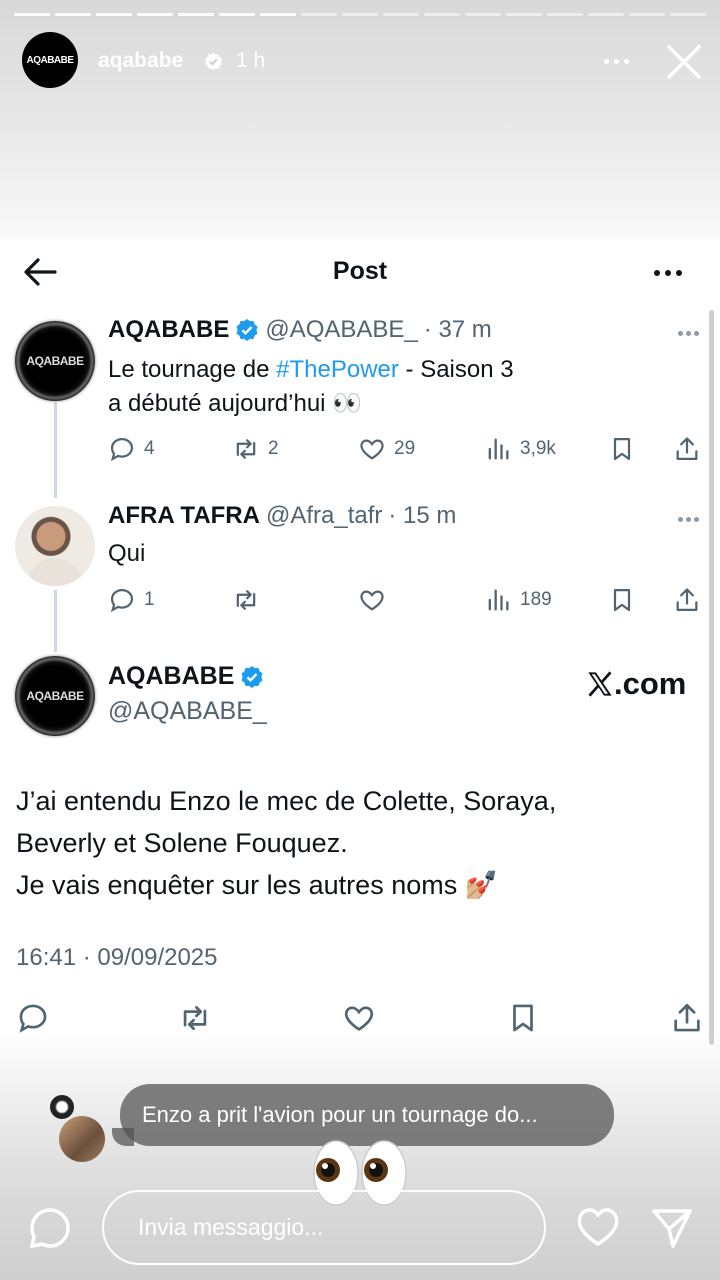  I want to click on main-tweet-header: AQABABE @AQABABE_, so click(187, 694).